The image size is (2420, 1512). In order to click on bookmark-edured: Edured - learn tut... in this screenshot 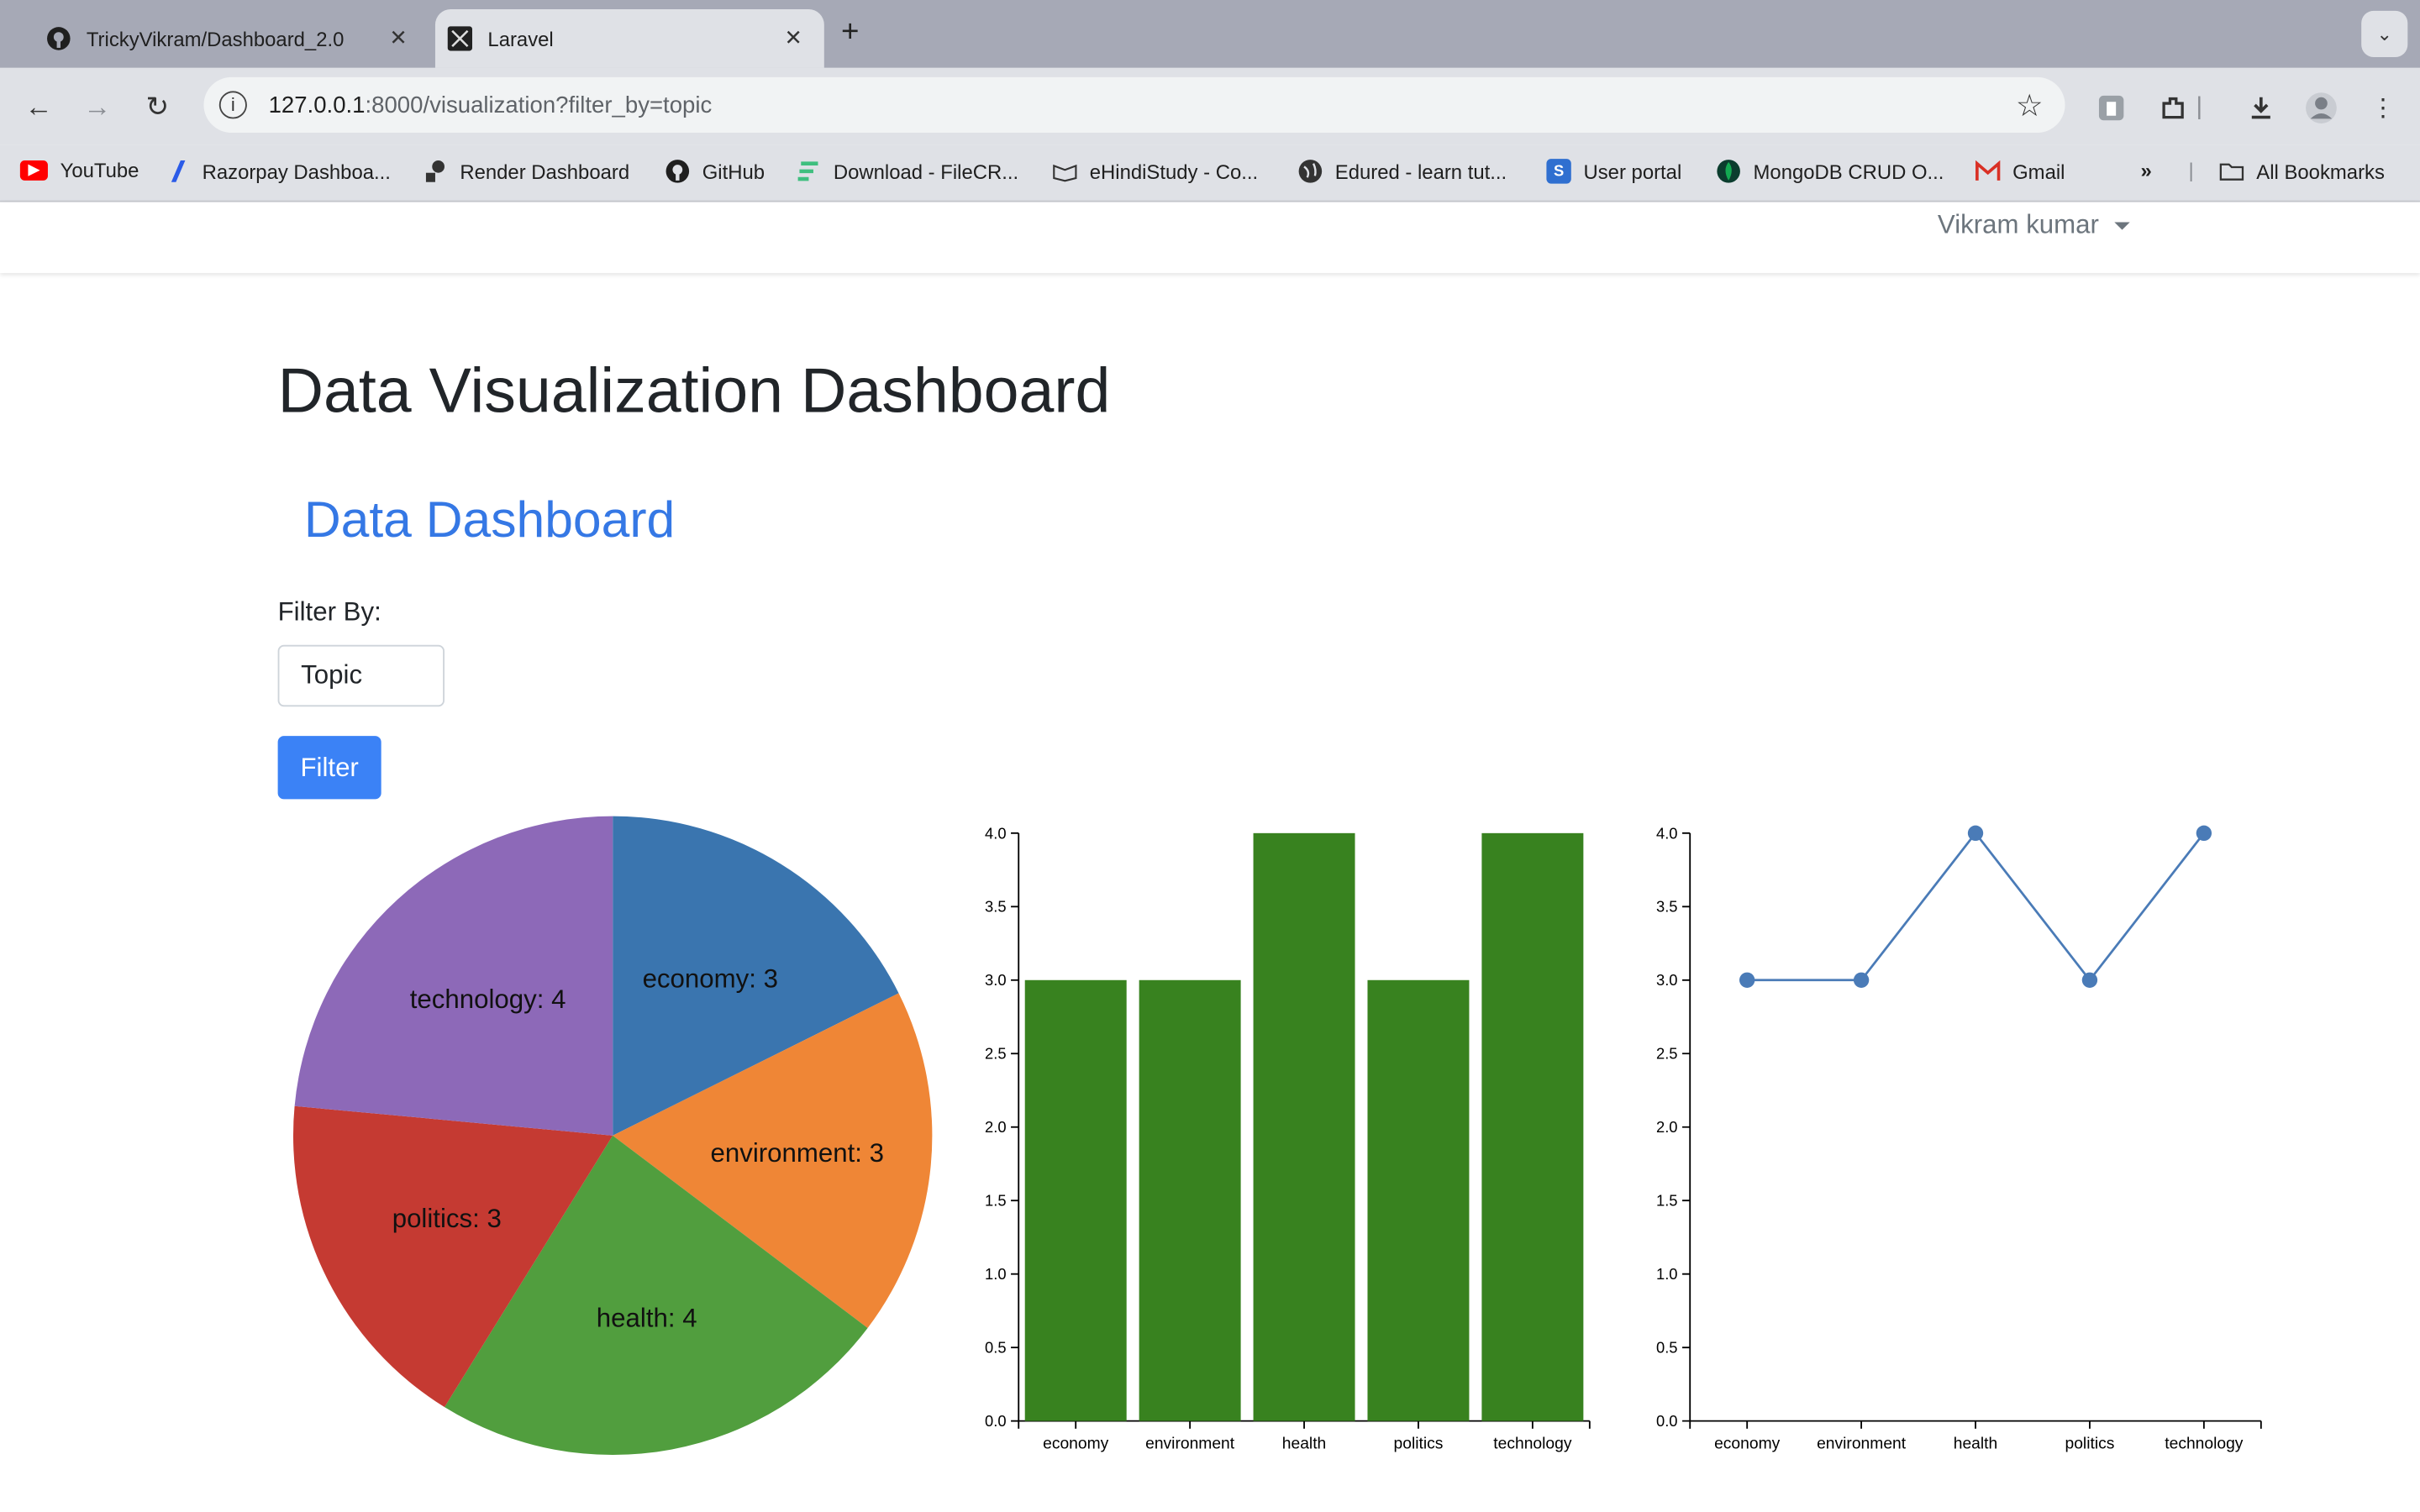, I will do `click(1403, 171)`.